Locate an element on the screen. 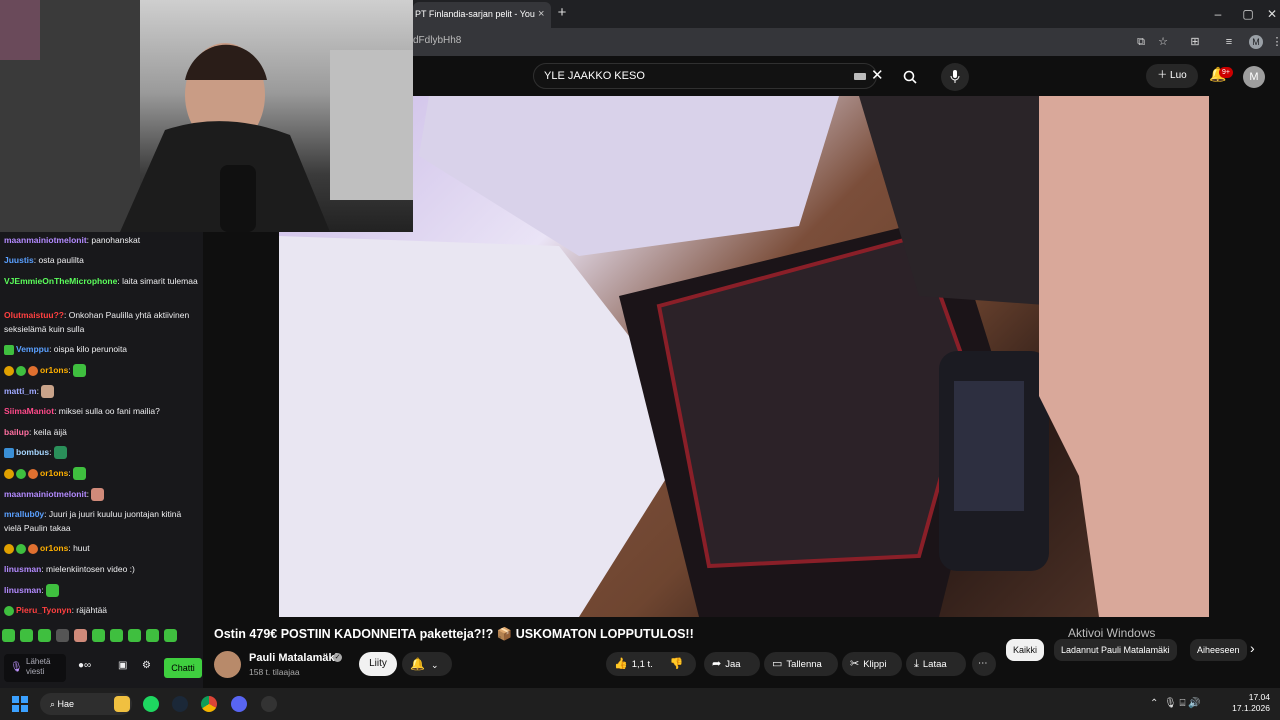 This screenshot has width=1280, height=720. chat-user: matti_m is located at coordinates (20, 391).